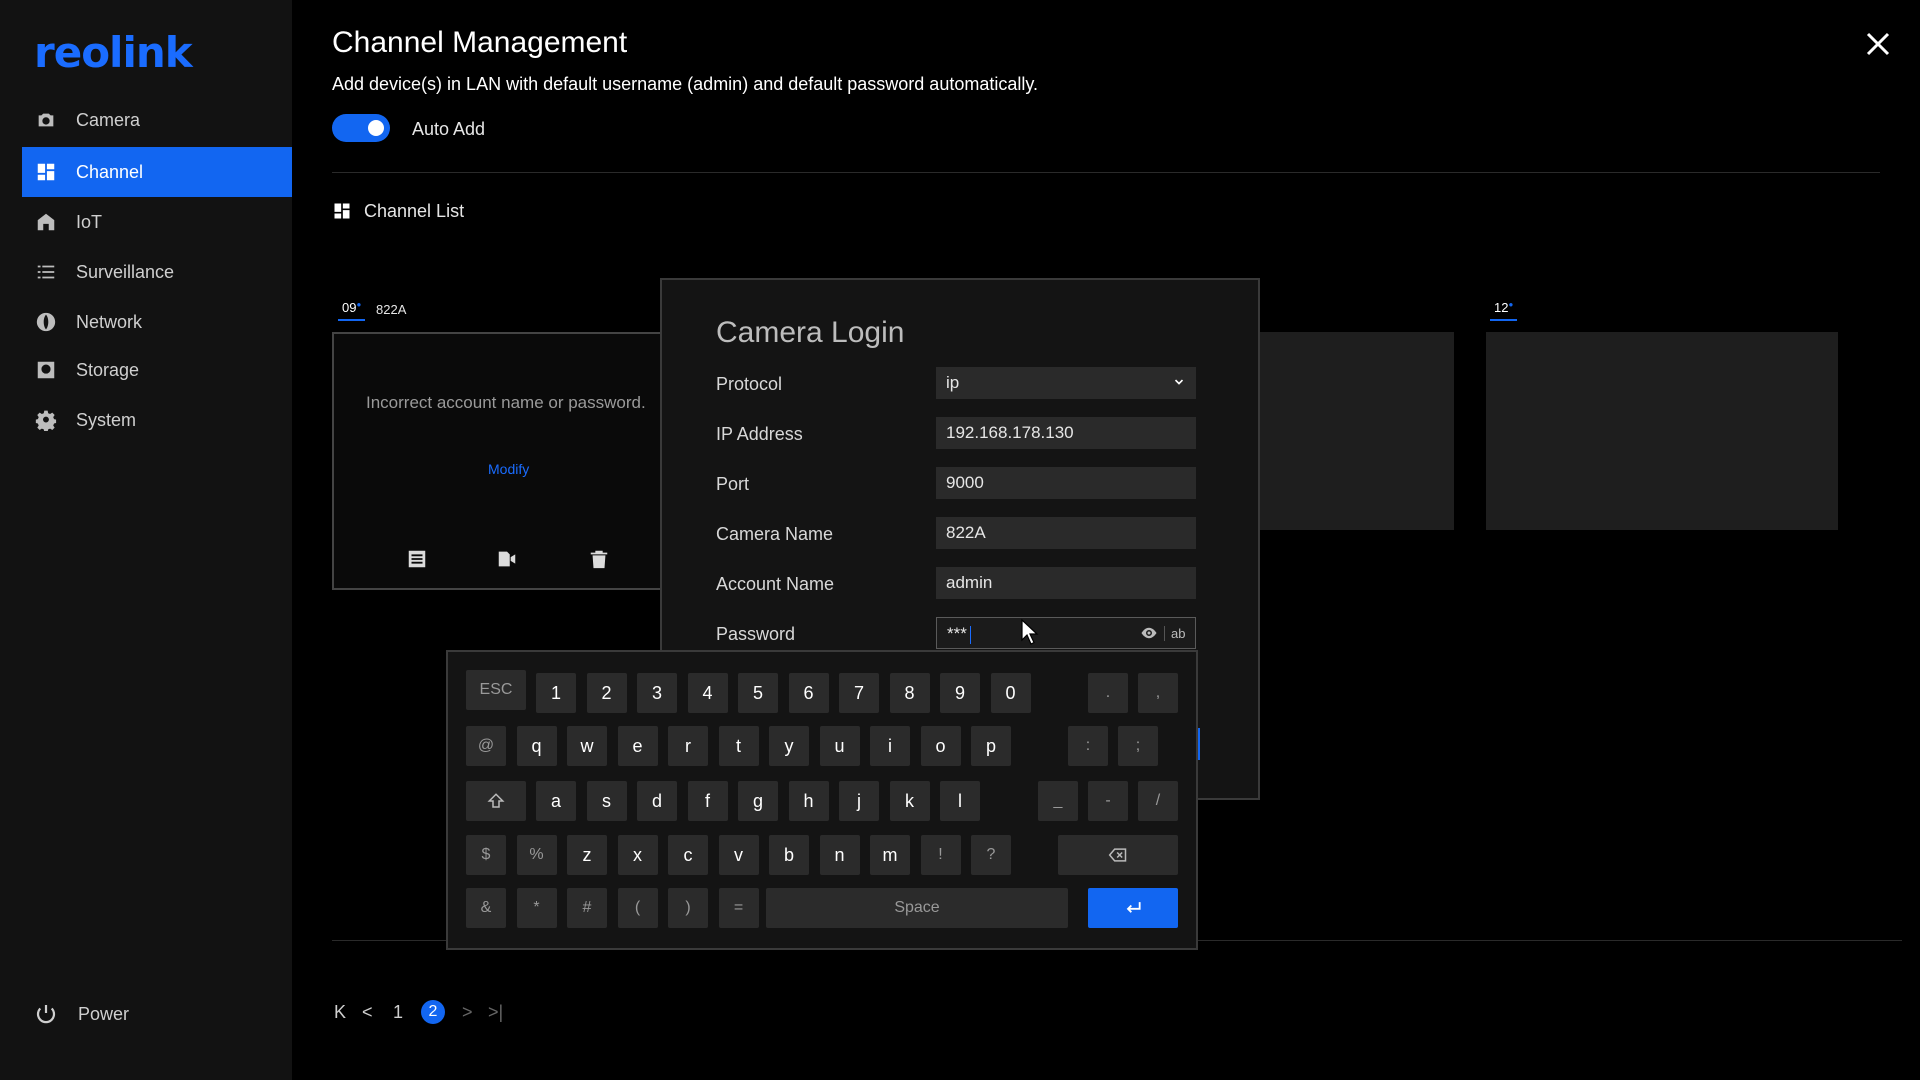 The height and width of the screenshot is (1080, 1920). I want to click on key-q: q, so click(536, 746).